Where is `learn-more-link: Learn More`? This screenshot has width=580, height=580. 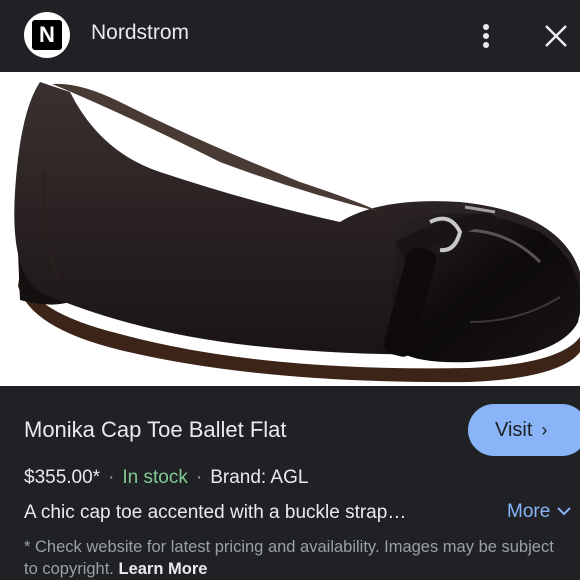 learn-more-link: Learn More is located at coordinates (162, 569).